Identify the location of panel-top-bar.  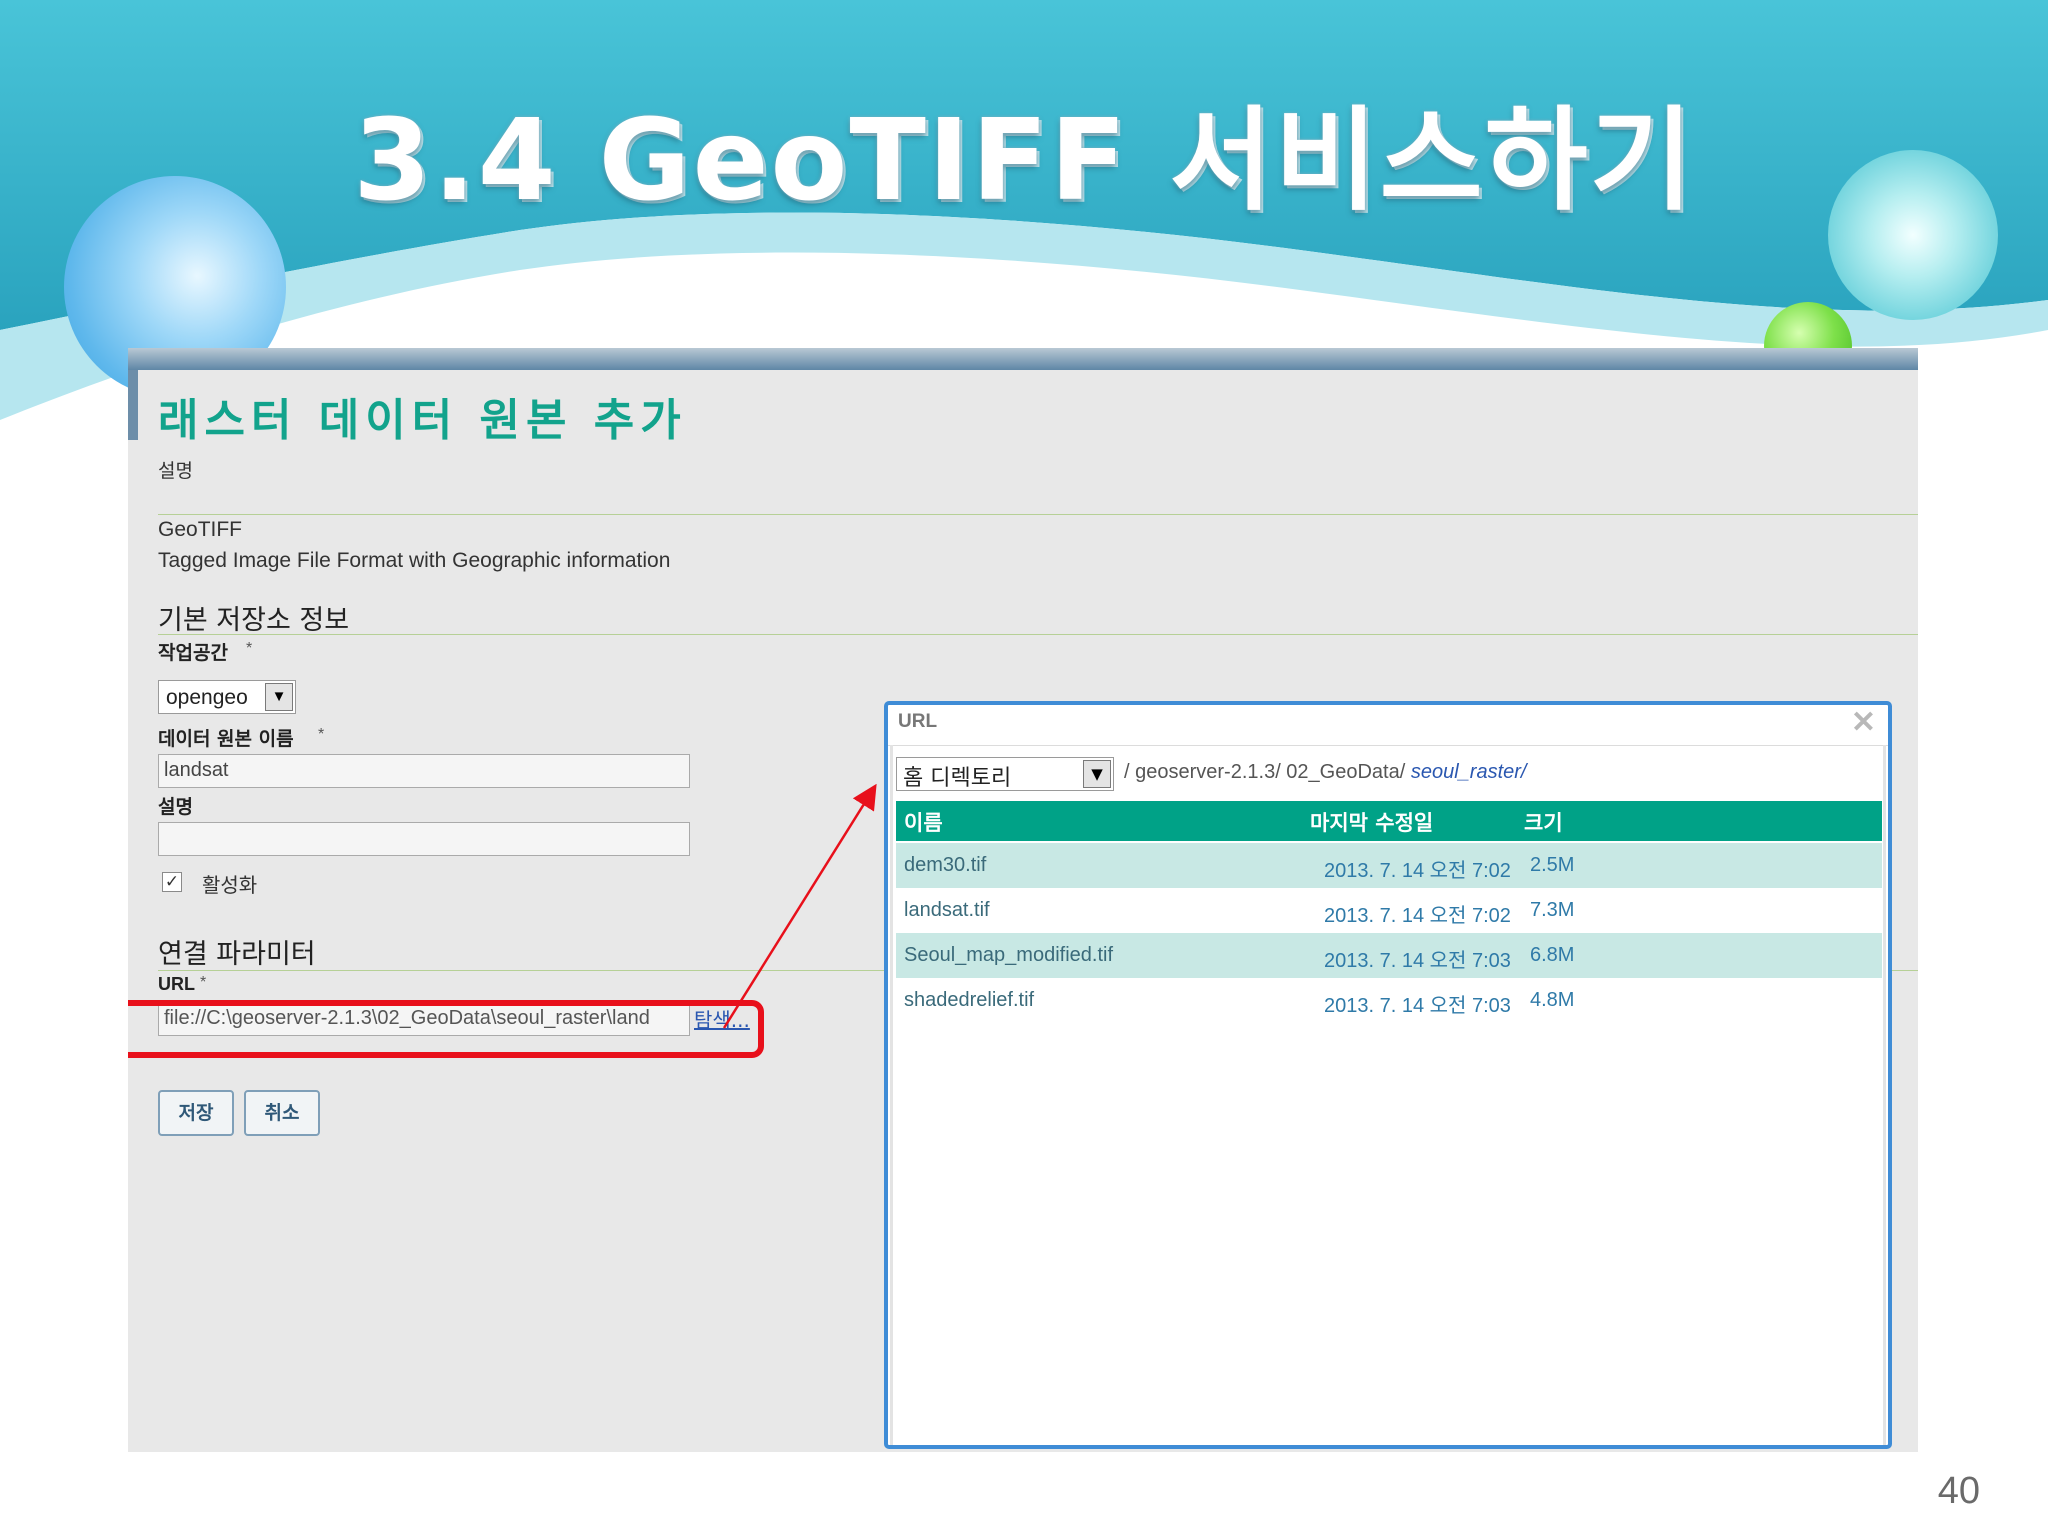
(1023, 359).